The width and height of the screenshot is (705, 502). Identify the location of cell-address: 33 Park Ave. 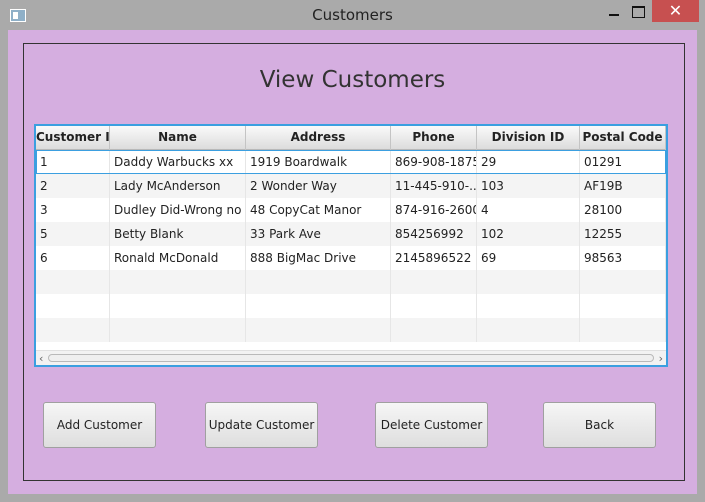
(318, 234).